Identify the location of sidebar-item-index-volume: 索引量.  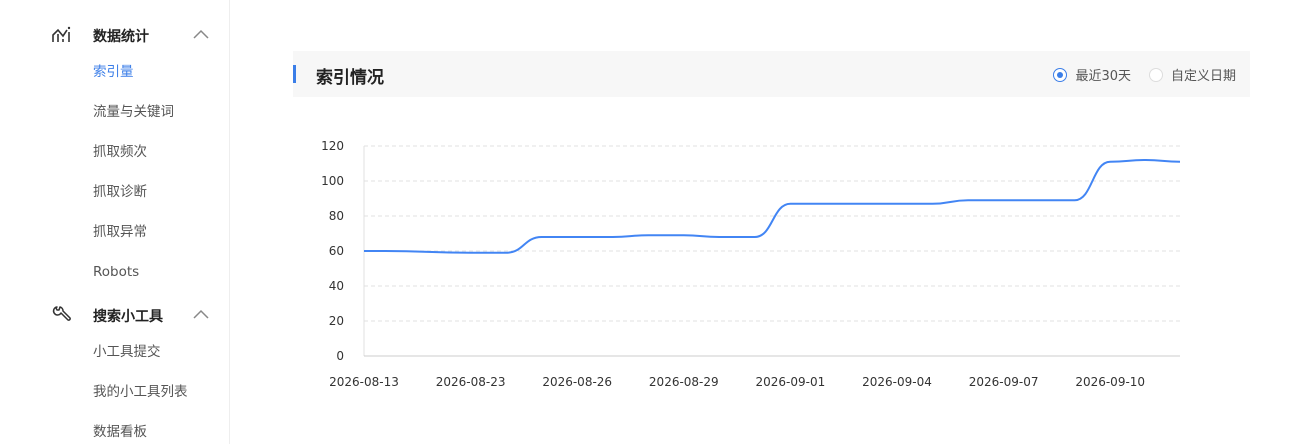
(113, 72).